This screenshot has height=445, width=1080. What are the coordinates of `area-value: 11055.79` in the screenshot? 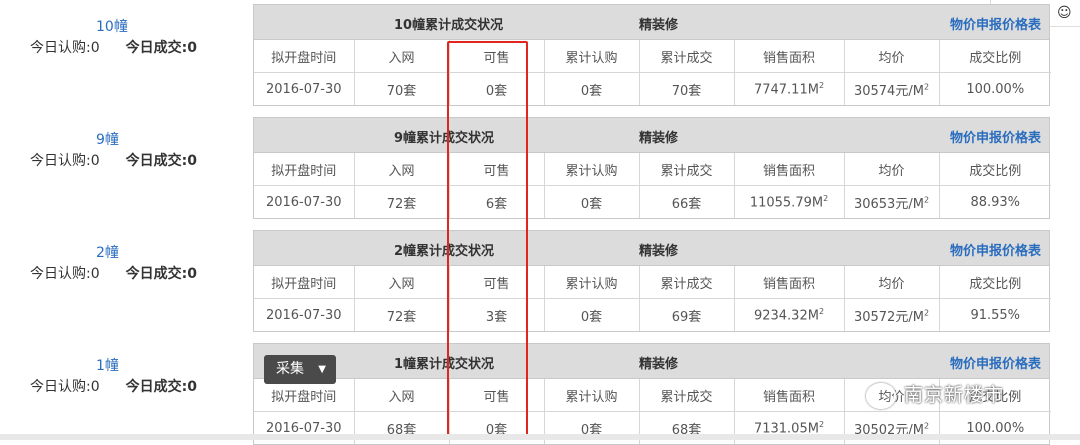 It's located at (780, 203).